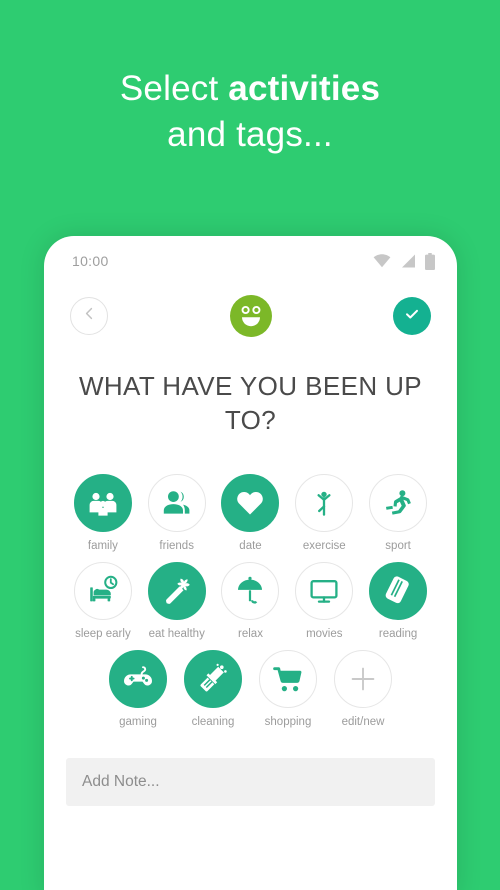  I want to click on chevron-left-icon, so click(89, 316).